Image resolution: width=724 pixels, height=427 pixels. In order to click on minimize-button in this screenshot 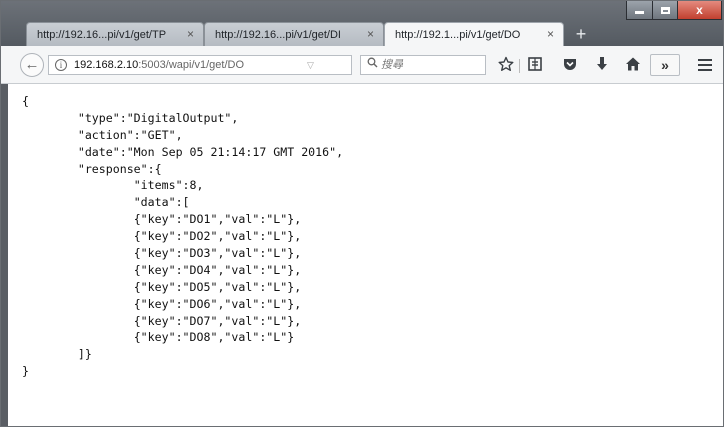, I will do `click(639, 10)`.